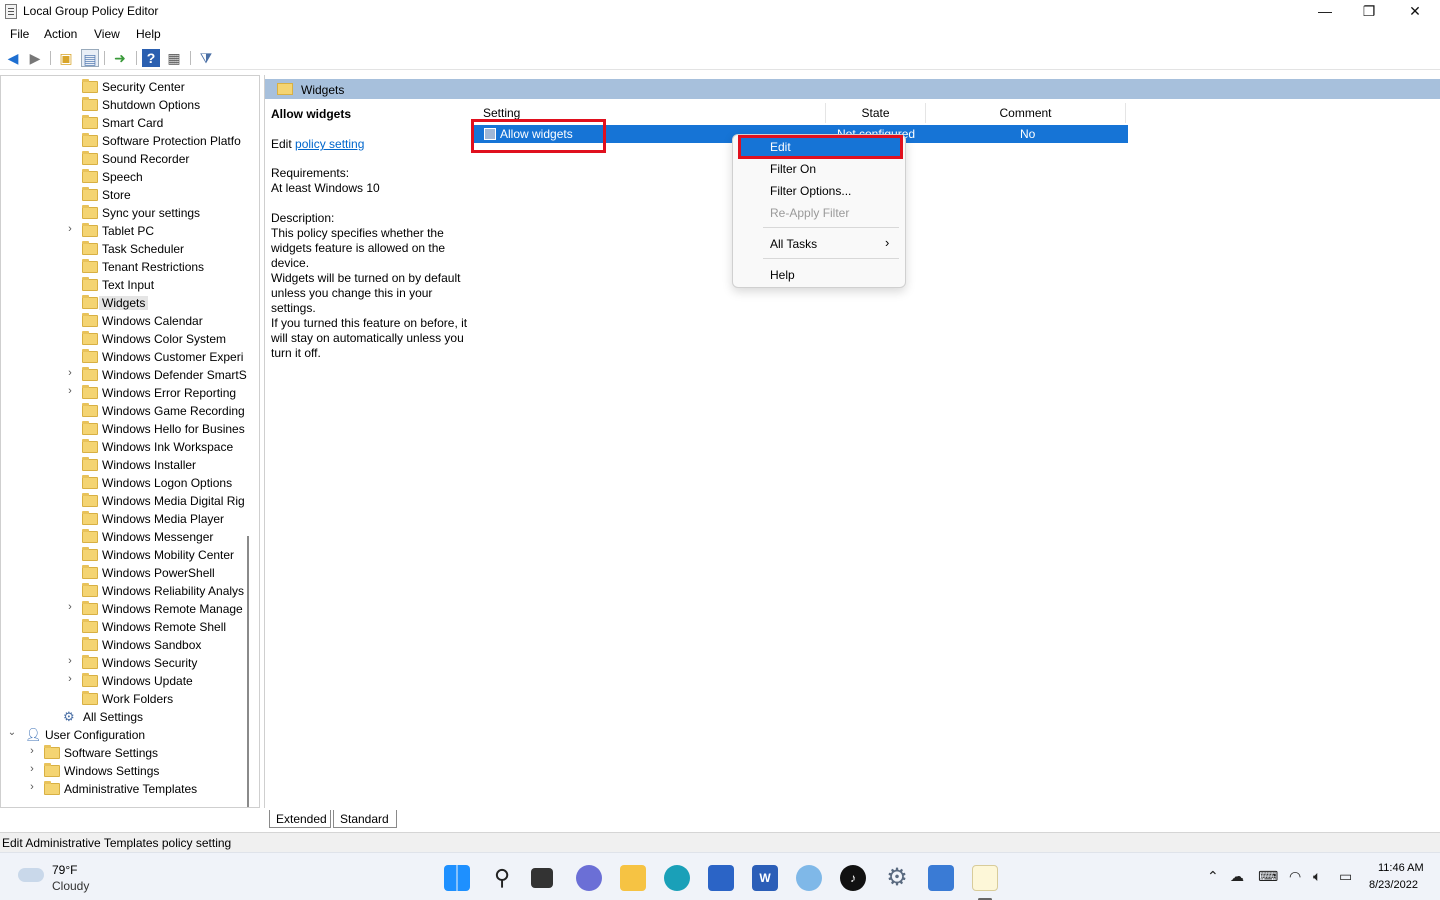 The image size is (1440, 900). What do you see at coordinates (809, 878) in the screenshot?
I see `photos-icon` at bounding box center [809, 878].